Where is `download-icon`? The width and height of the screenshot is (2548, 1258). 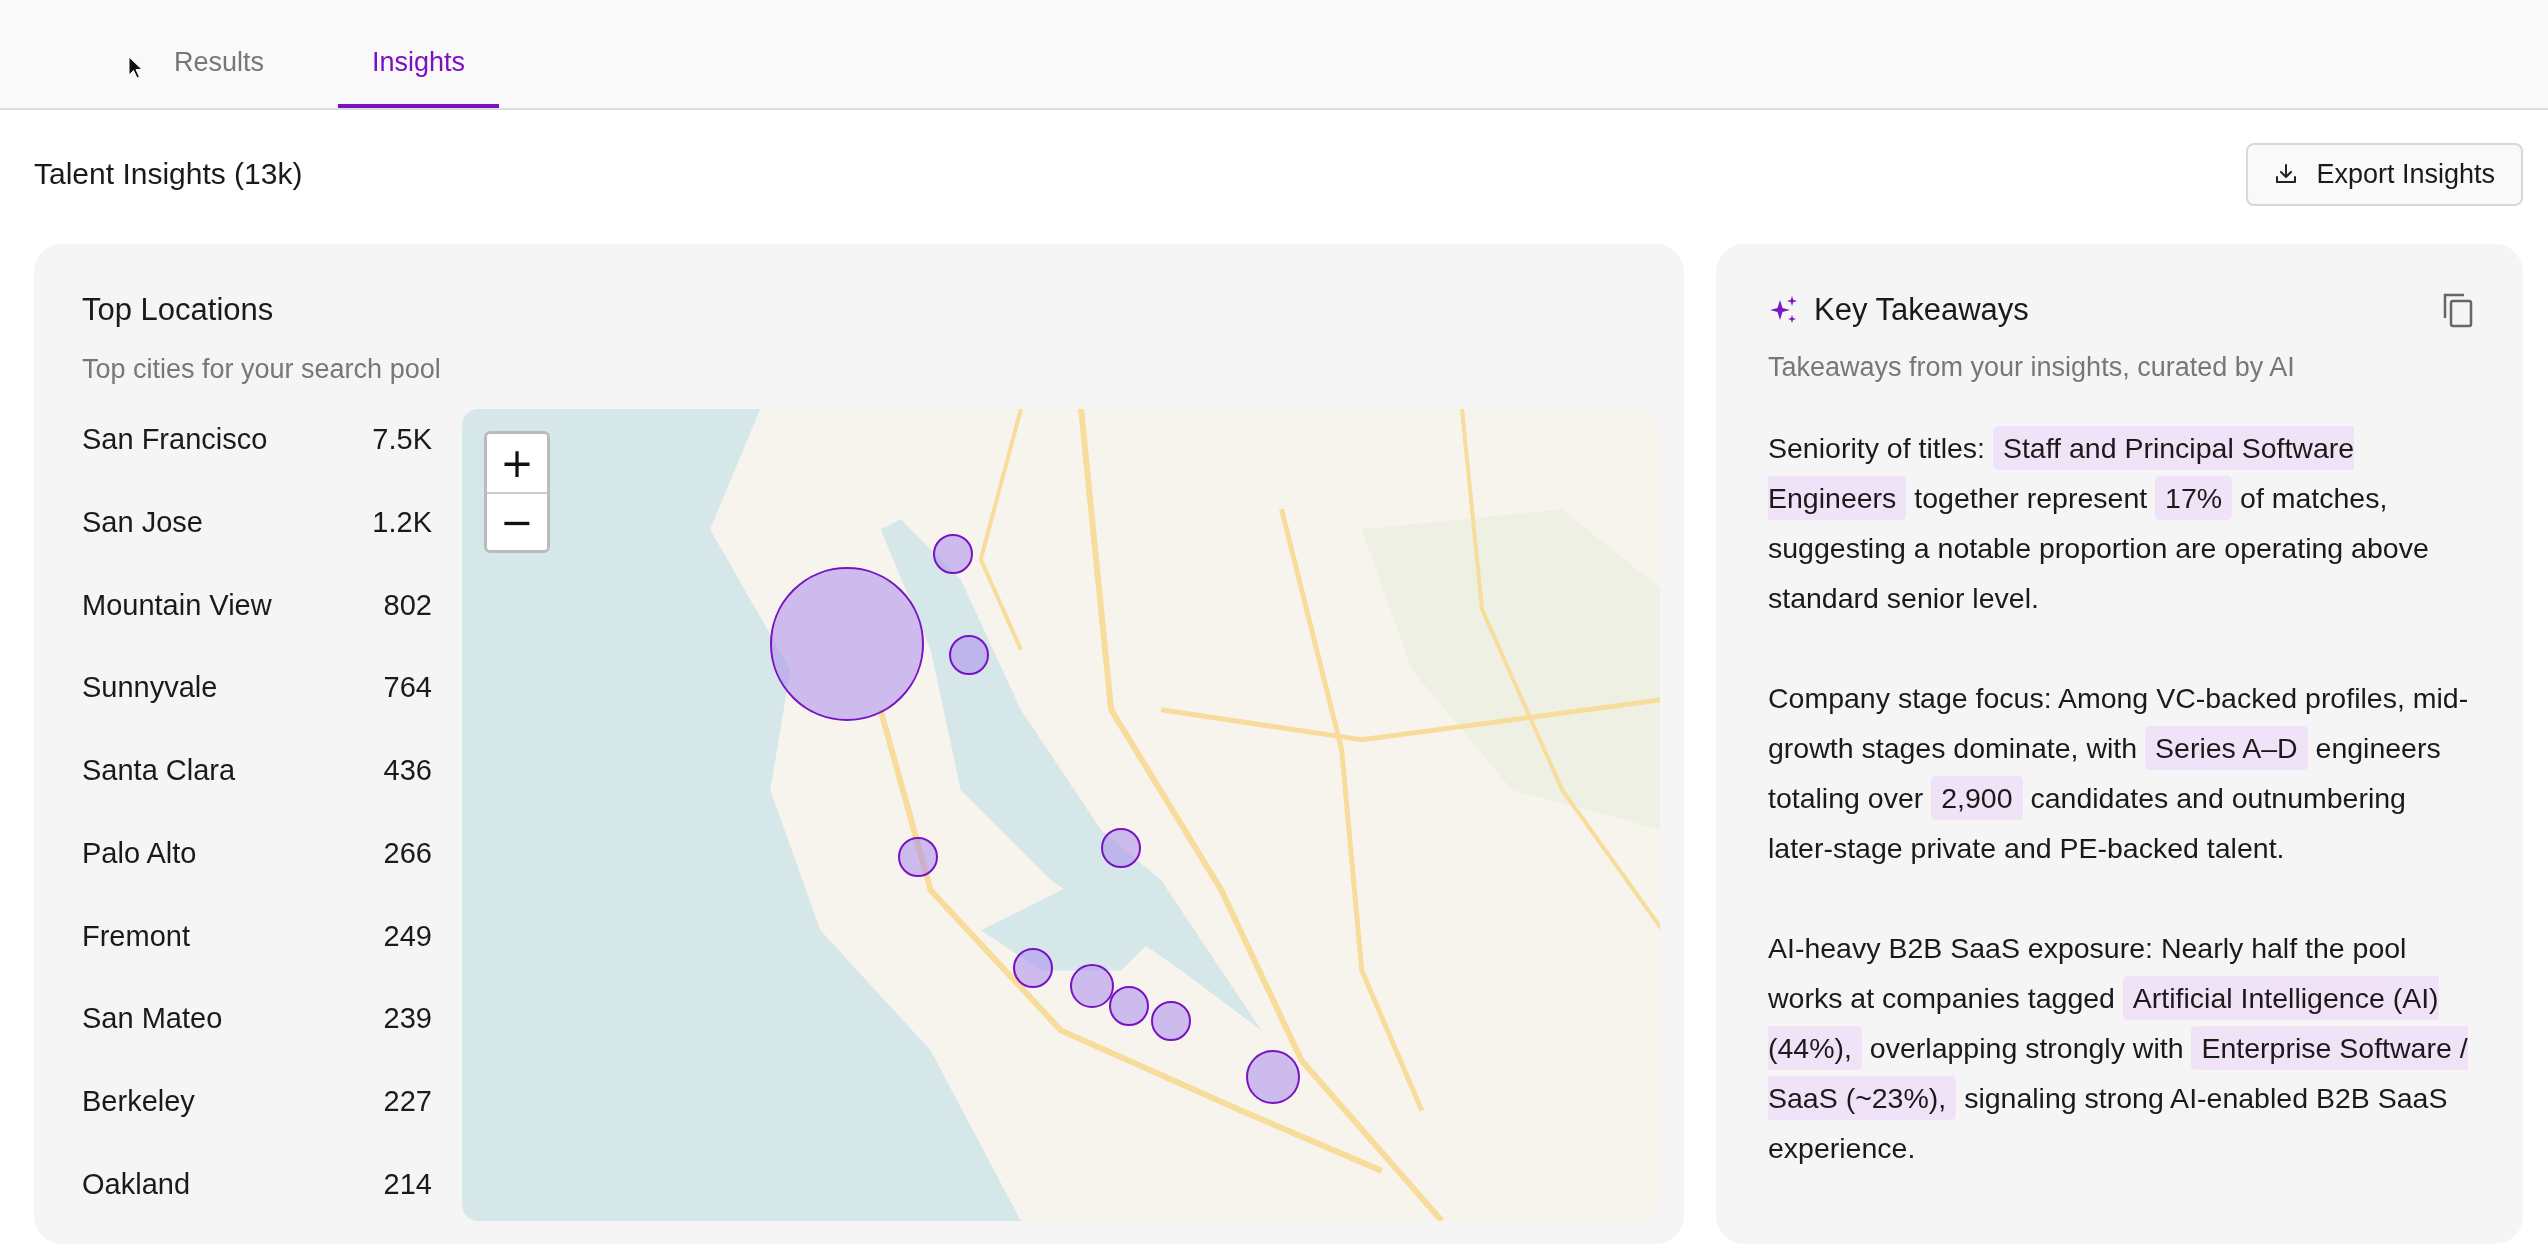 download-icon is located at coordinates (2286, 174).